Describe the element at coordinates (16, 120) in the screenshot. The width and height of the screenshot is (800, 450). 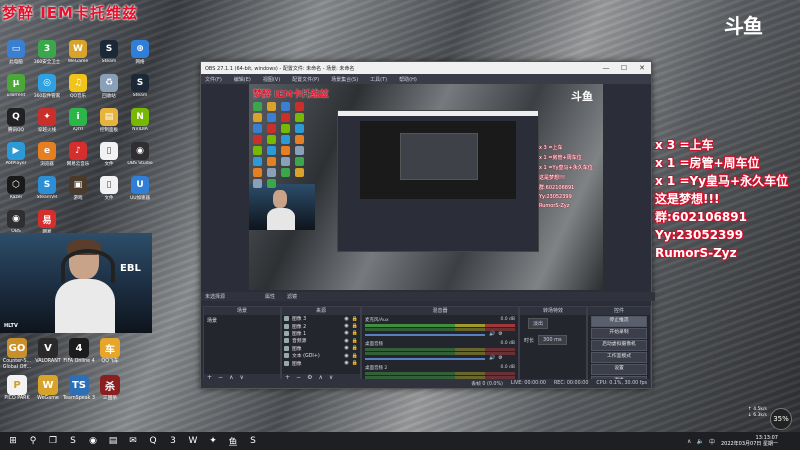
I see `desktop-icon: Q 腾讯QQ` at that location.